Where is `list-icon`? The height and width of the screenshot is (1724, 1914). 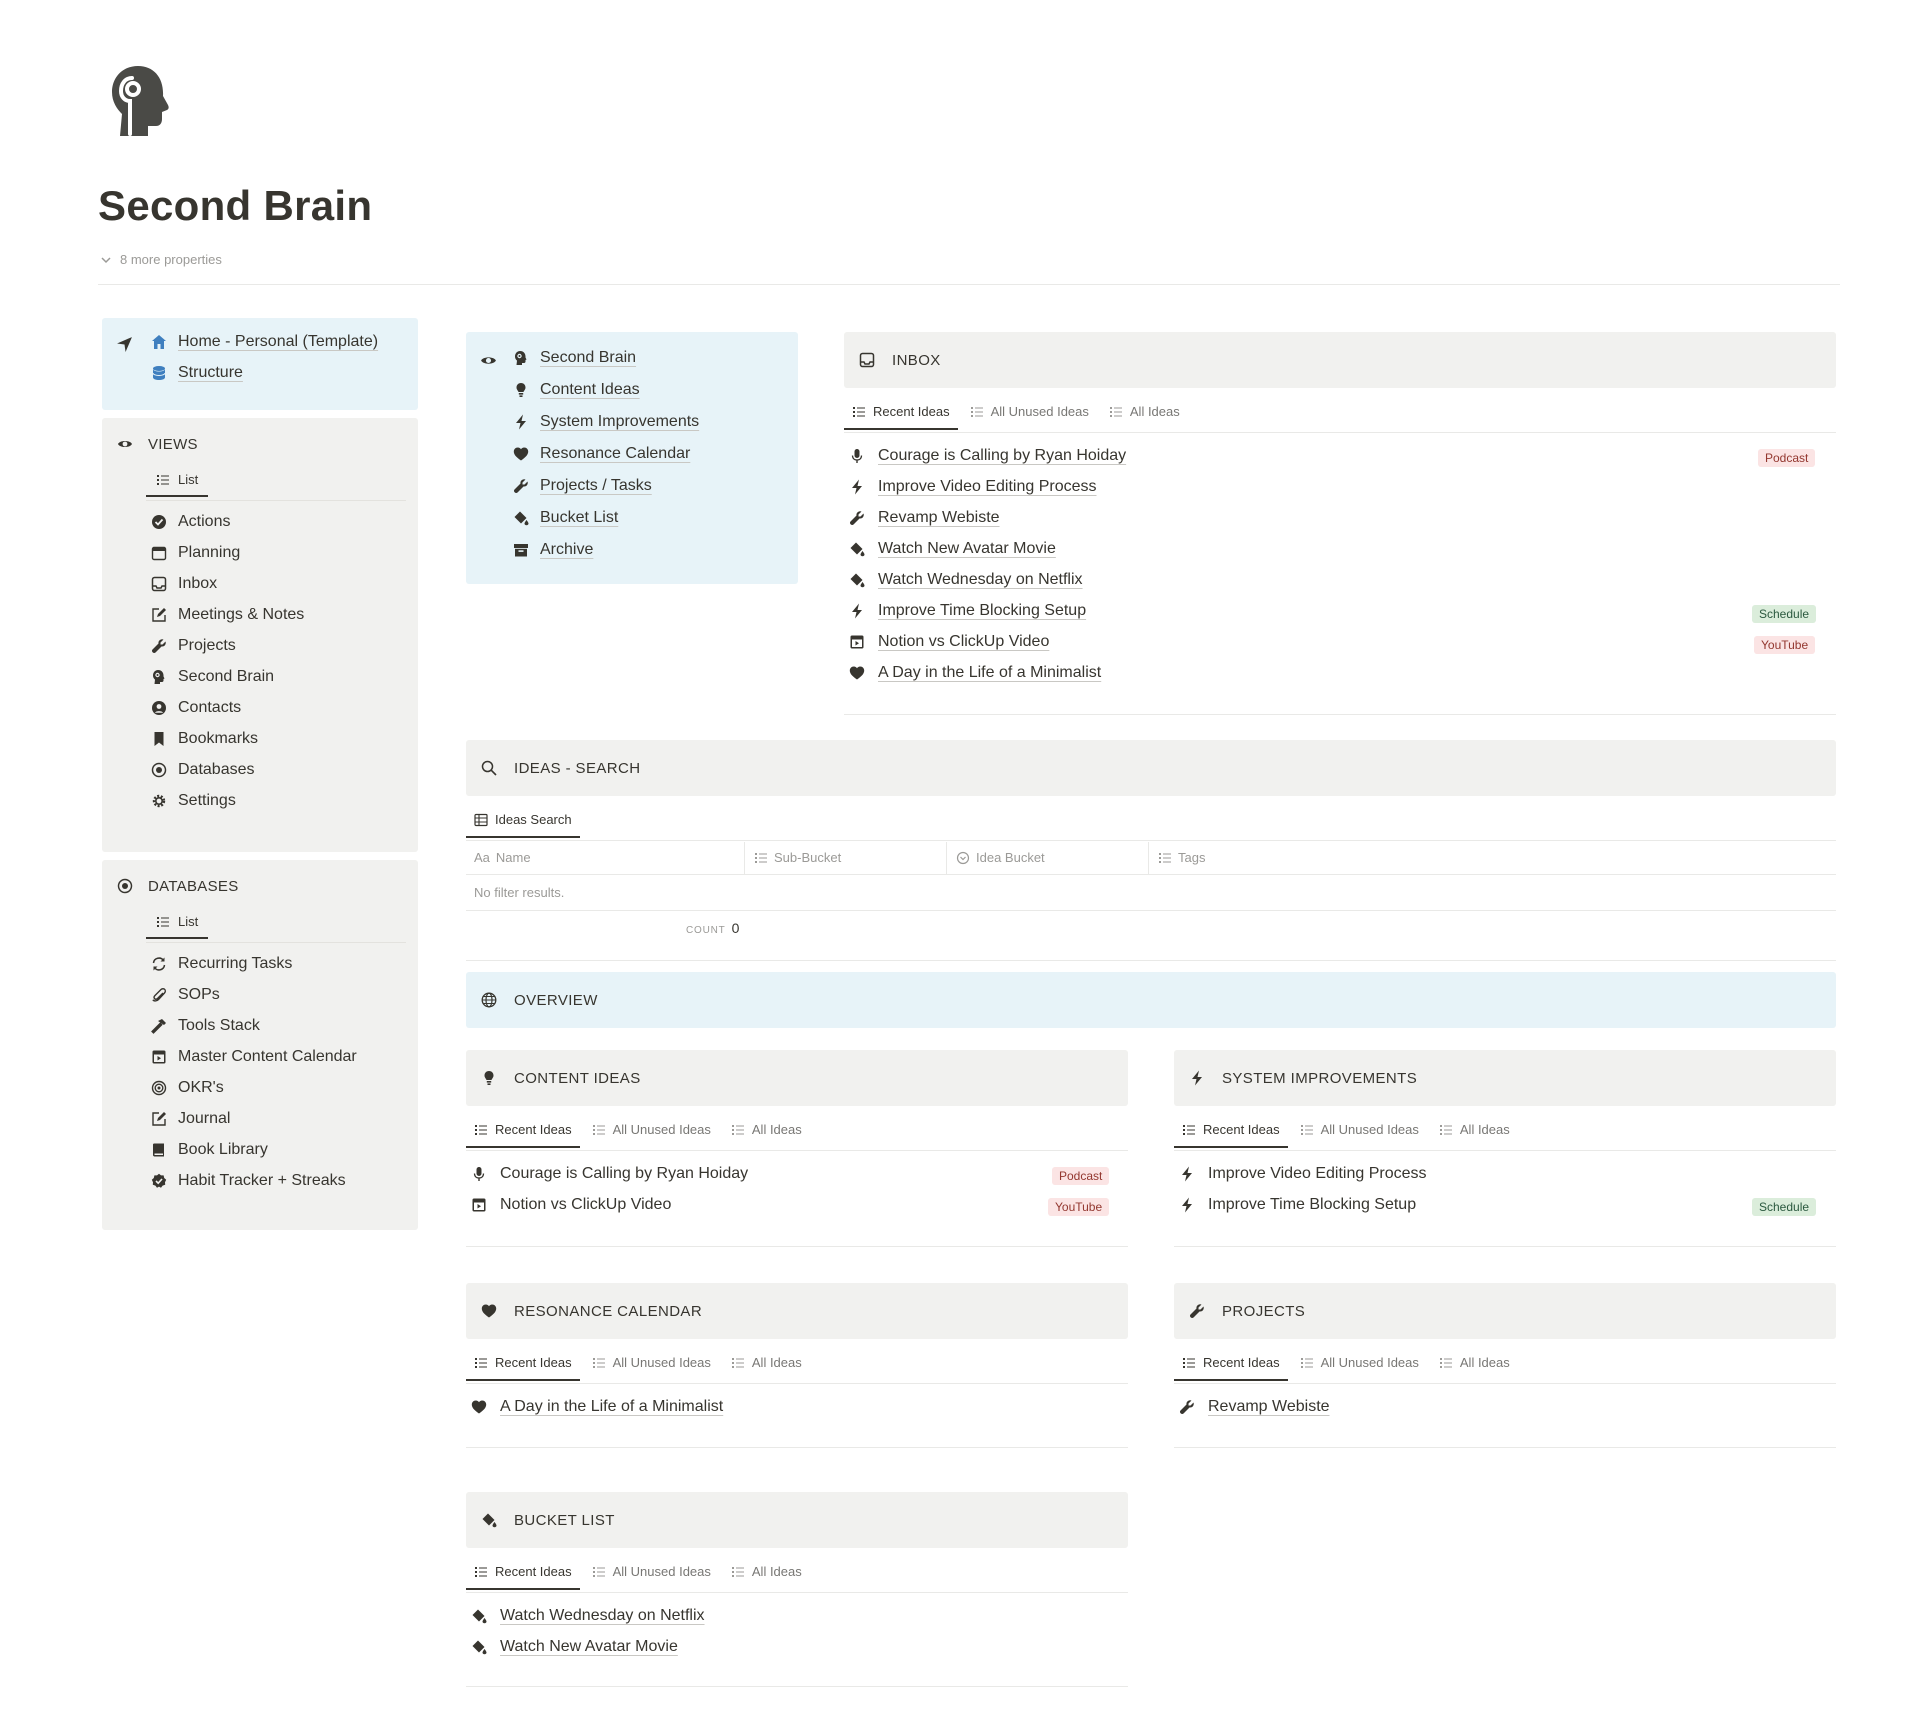 list-icon is located at coordinates (1446, 1363).